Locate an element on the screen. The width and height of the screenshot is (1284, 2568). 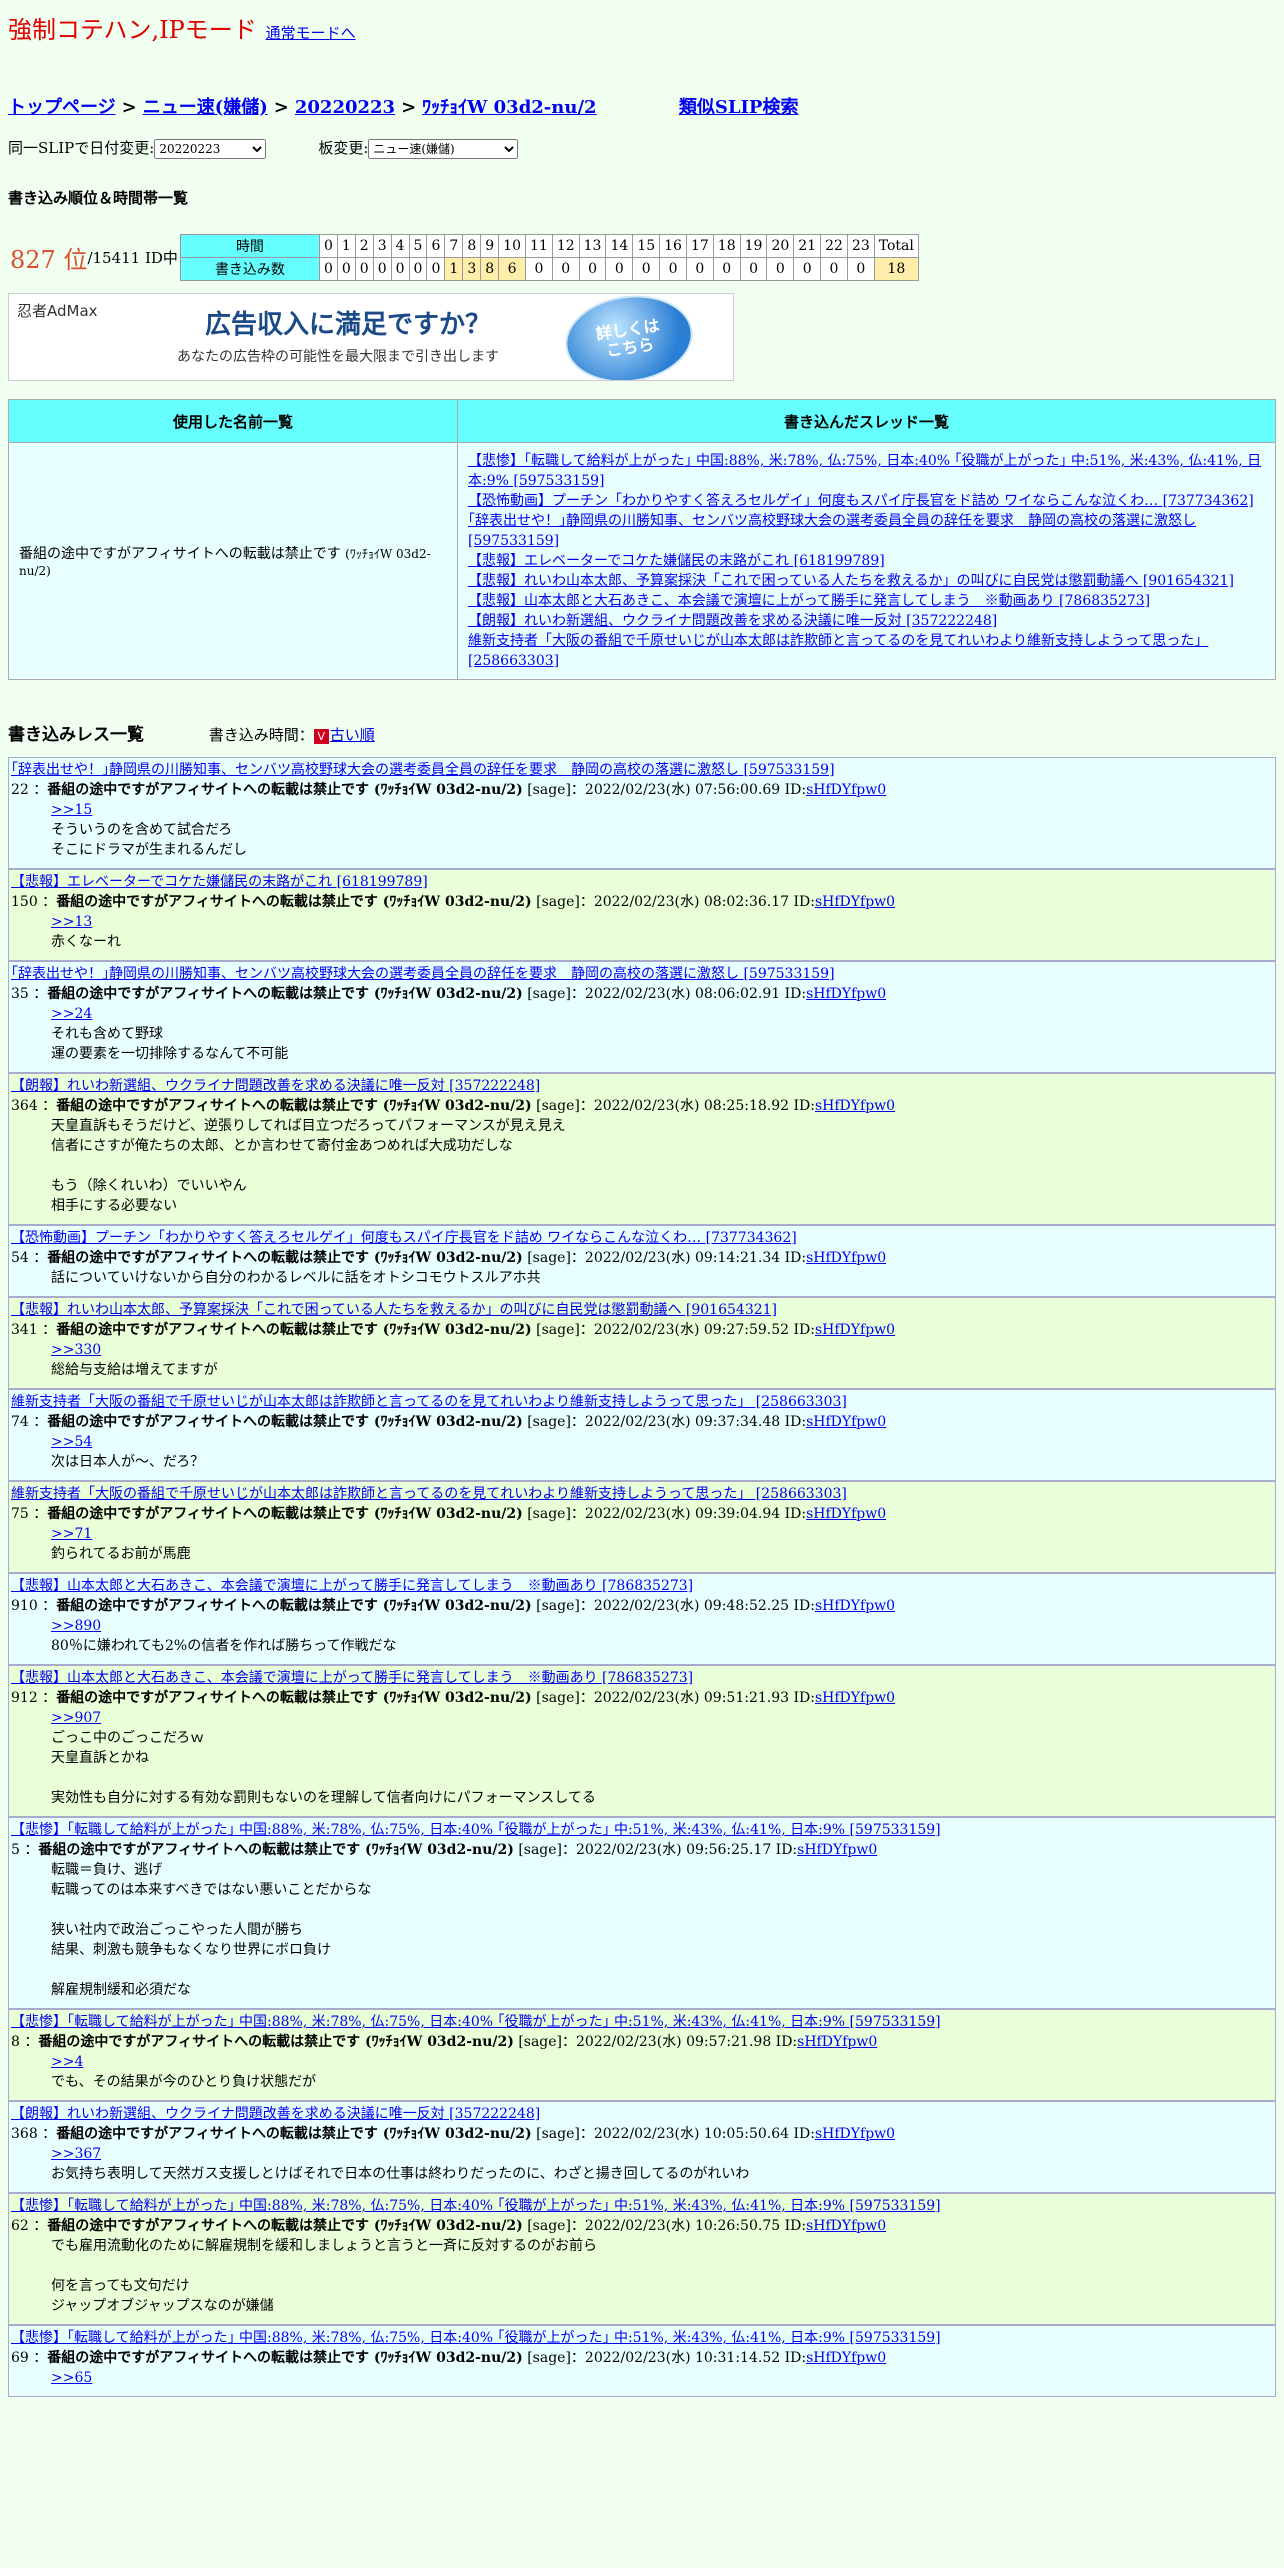
post-body: >>330 総給与支給は増えてますが is located at coordinates (662, 1360).